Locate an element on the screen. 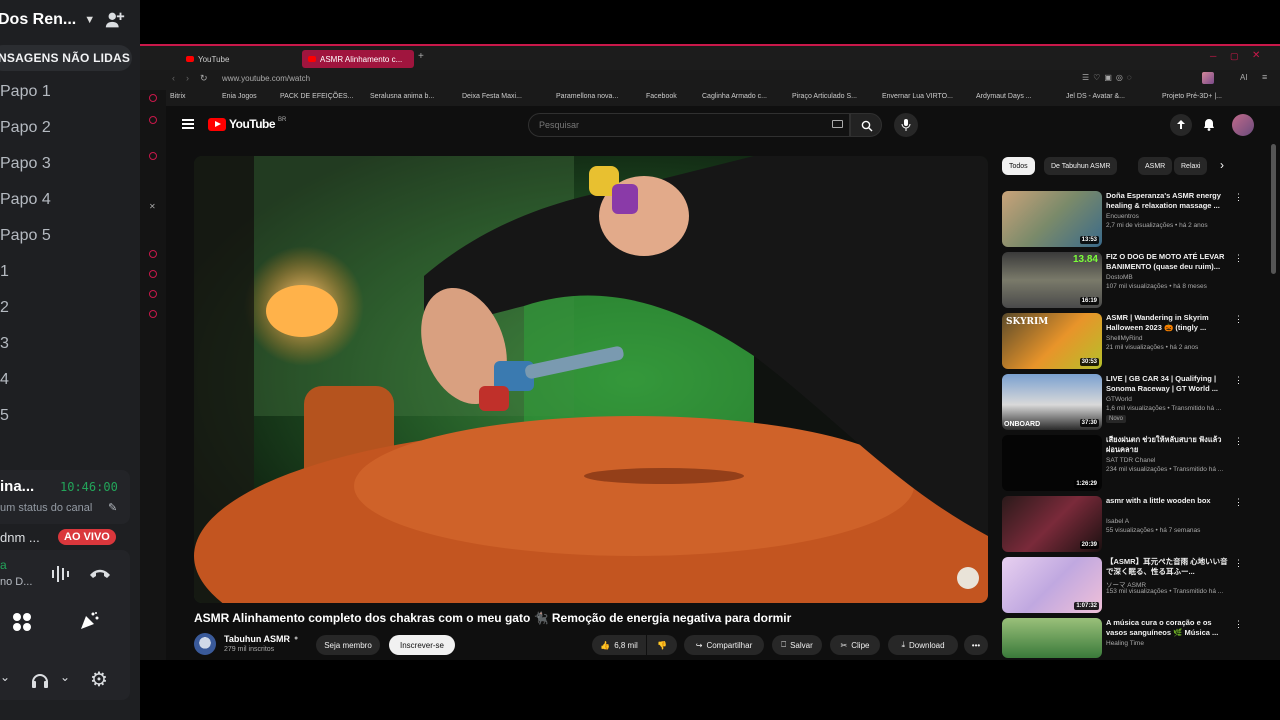  invite-icon is located at coordinates (115, 20).